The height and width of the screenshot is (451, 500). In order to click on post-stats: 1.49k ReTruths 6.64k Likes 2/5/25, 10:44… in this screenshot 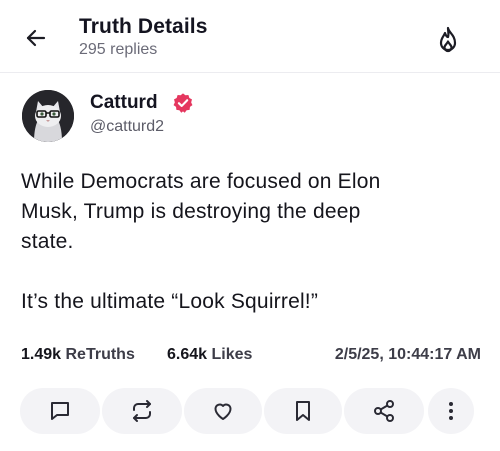, I will do `click(251, 356)`.